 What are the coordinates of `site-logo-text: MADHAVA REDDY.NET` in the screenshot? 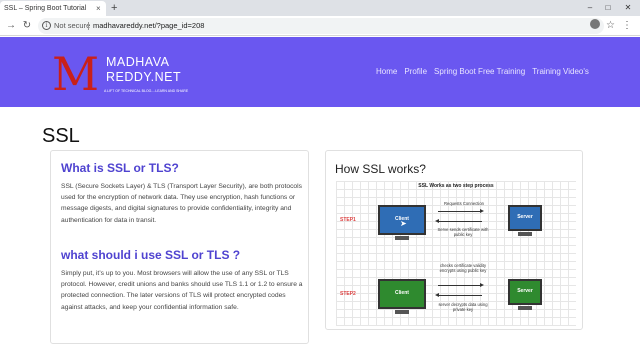 It's located at (143, 70).